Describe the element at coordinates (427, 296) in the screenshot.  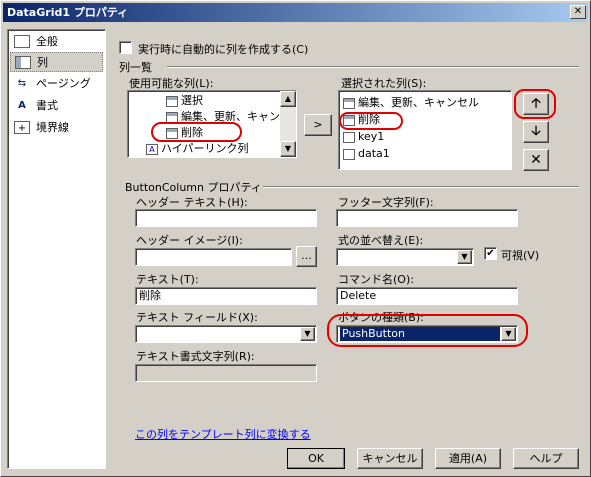
I see `command-name-input: Delete` at that location.